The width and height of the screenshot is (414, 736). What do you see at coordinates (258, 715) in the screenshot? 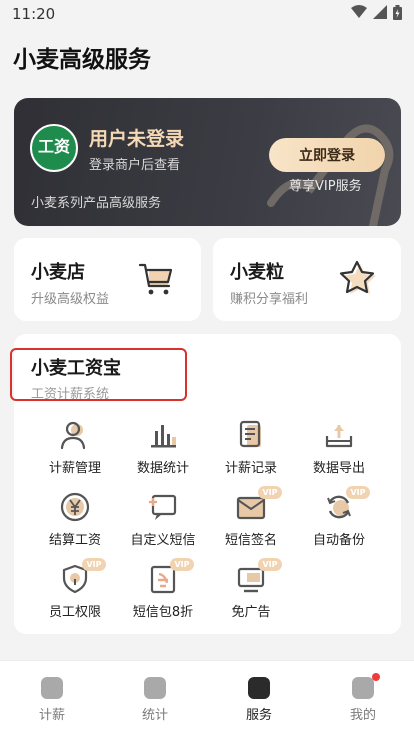
I see `tab-label: 服务` at bounding box center [258, 715].